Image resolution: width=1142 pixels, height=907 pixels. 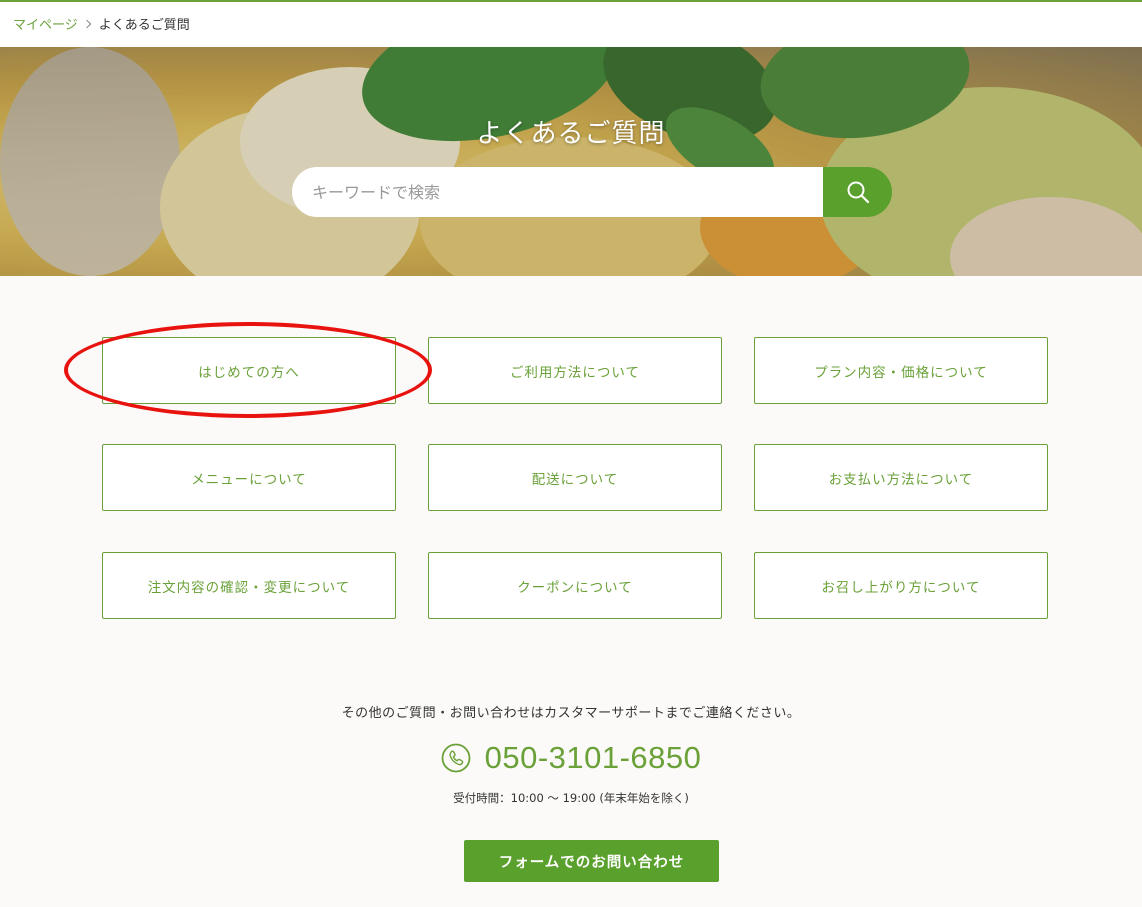 What do you see at coordinates (591, 861) in the screenshot?
I see `contact-form-button: フォームでのお問い合わせ` at bounding box center [591, 861].